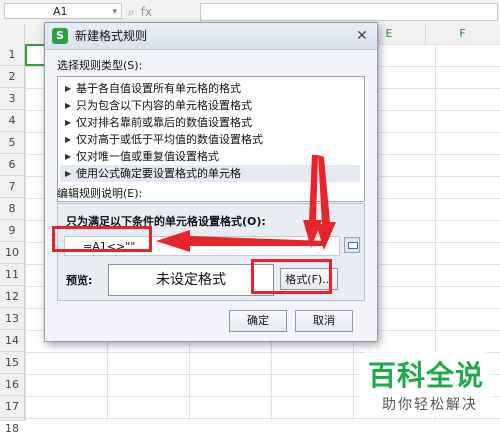 This screenshot has height=440, width=500. I want to click on row-header: 9, so click(12, 231).